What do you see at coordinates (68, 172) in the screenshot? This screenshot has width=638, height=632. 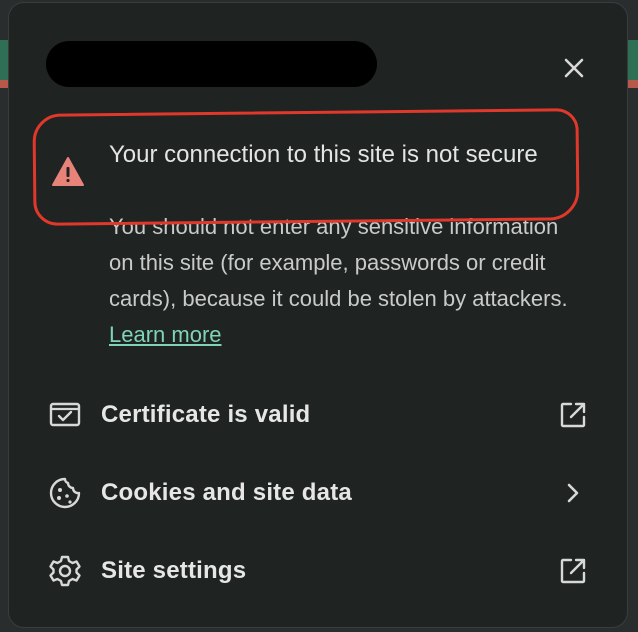 I see `warning-triangle-icon` at bounding box center [68, 172].